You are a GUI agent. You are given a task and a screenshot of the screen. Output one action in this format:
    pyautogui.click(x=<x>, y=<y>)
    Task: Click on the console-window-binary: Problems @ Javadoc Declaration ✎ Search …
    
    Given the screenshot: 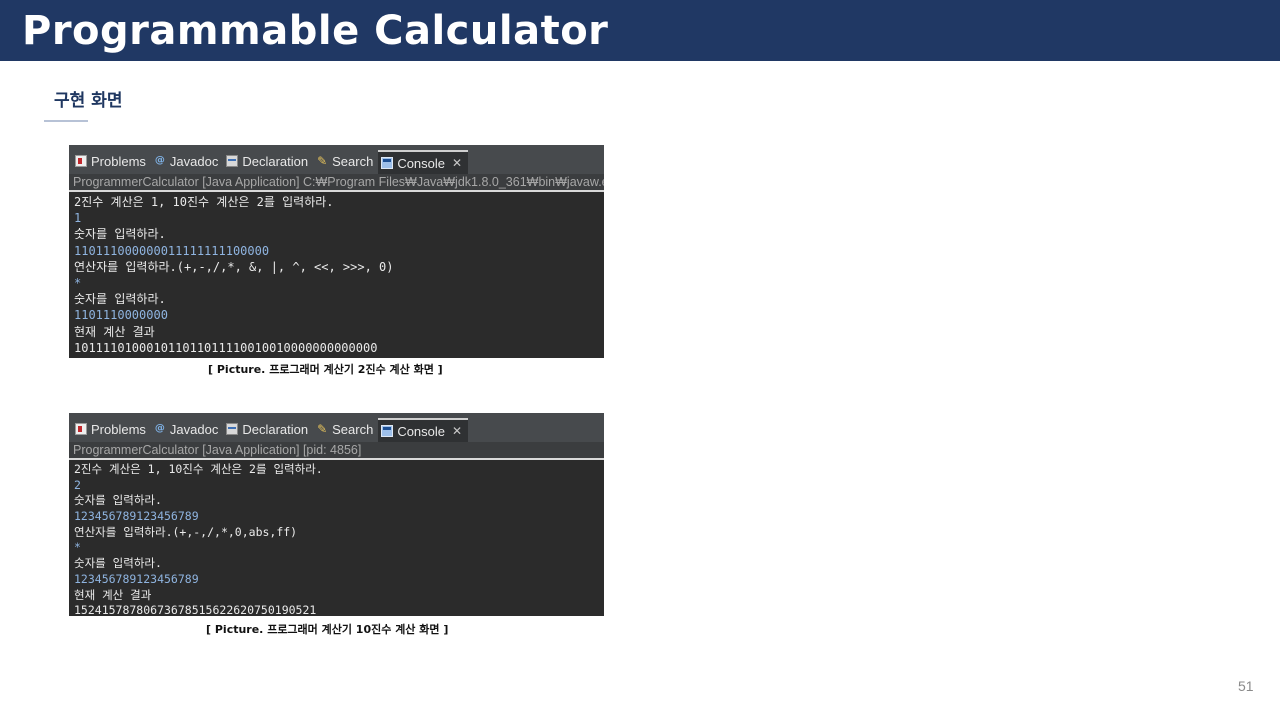 What is the action you would take?
    pyautogui.click(x=336, y=251)
    